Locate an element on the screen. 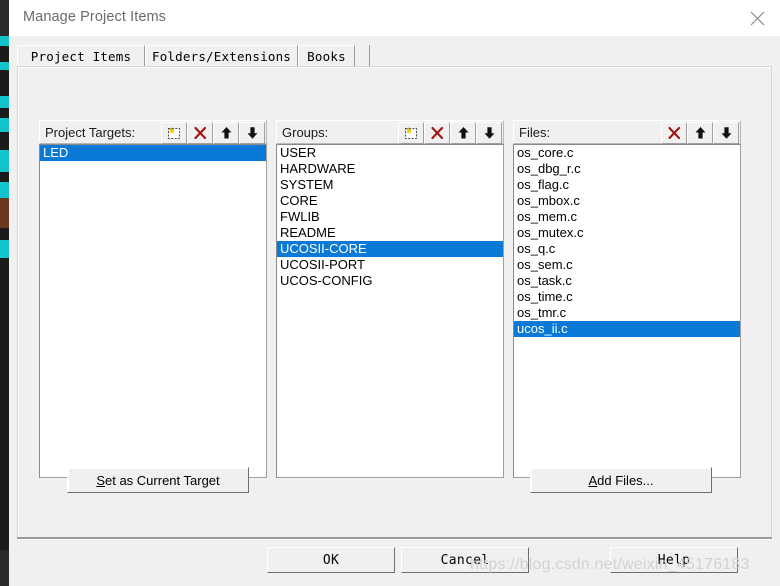 This screenshot has width=780, height=586. list-item: os_mem.c is located at coordinates (627, 217).